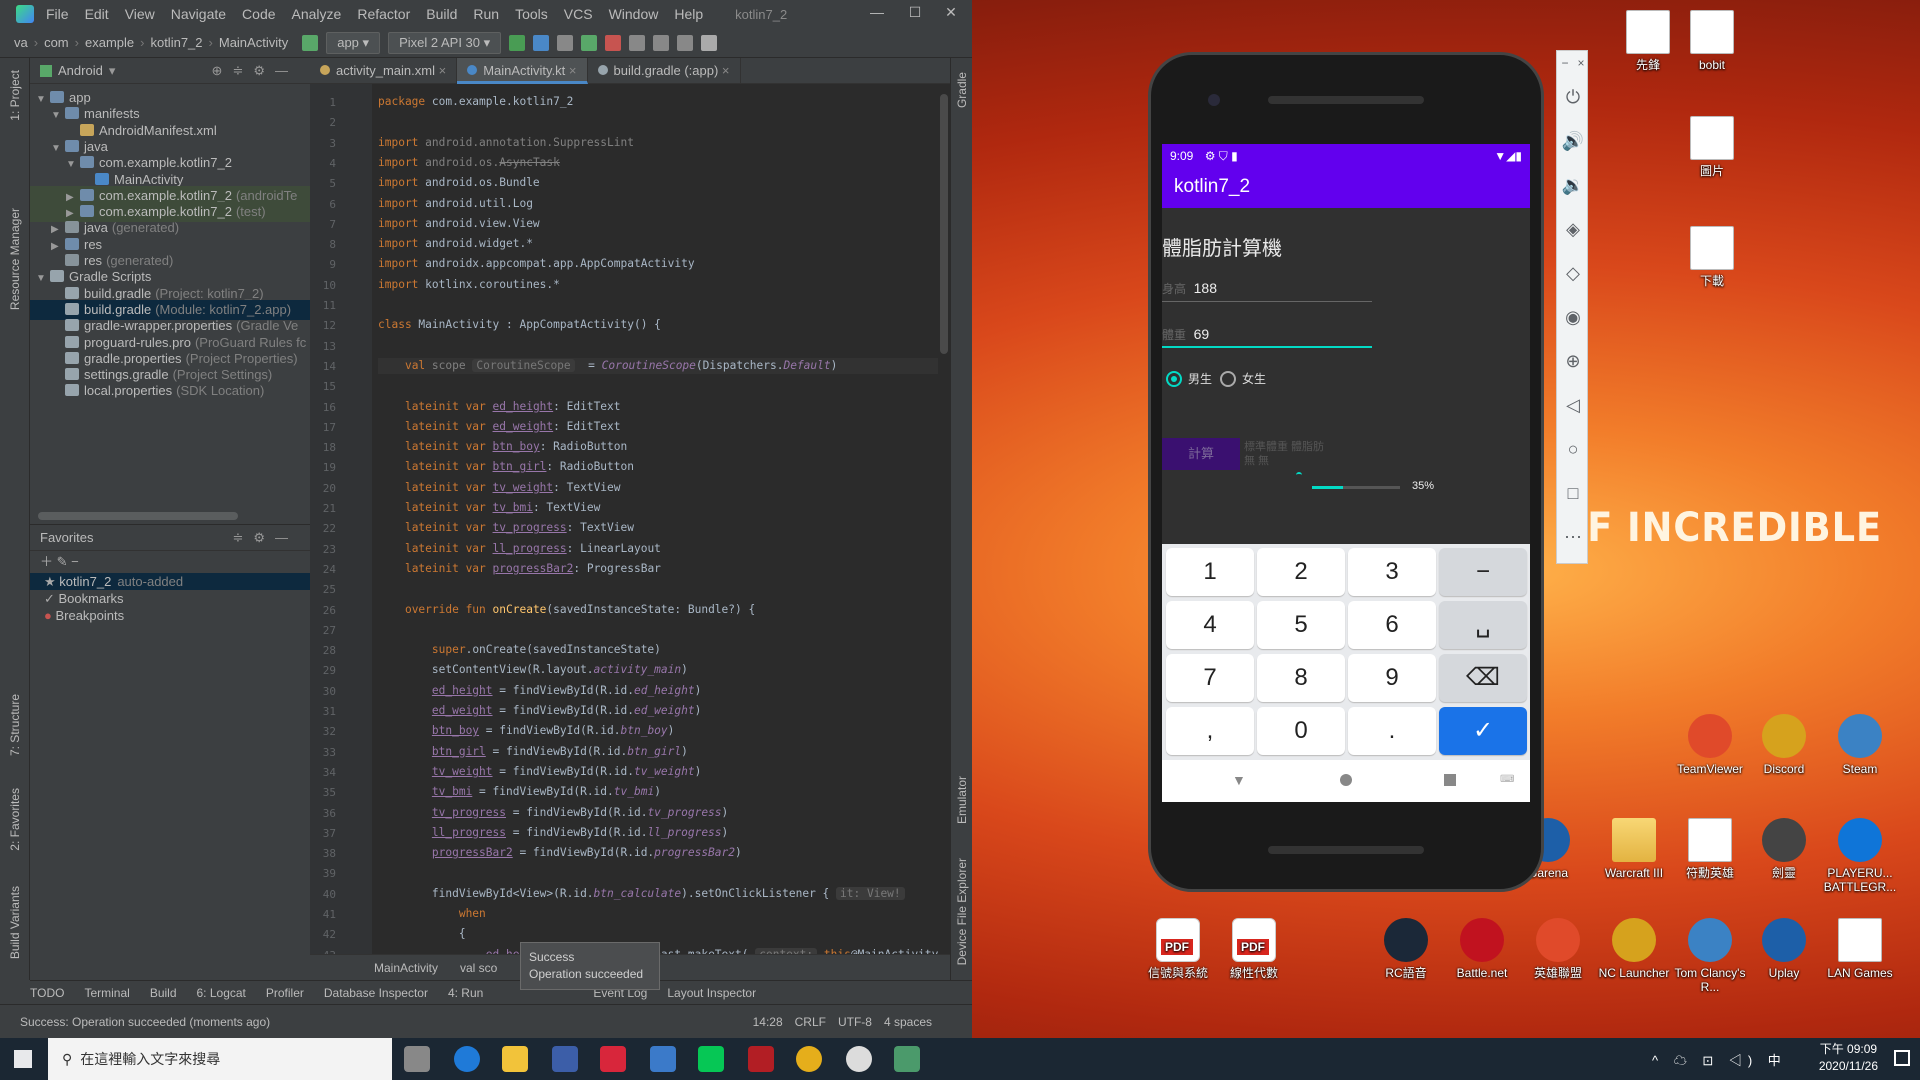  What do you see at coordinates (1301, 572) in the screenshot?
I see `keypad-key: 2` at bounding box center [1301, 572].